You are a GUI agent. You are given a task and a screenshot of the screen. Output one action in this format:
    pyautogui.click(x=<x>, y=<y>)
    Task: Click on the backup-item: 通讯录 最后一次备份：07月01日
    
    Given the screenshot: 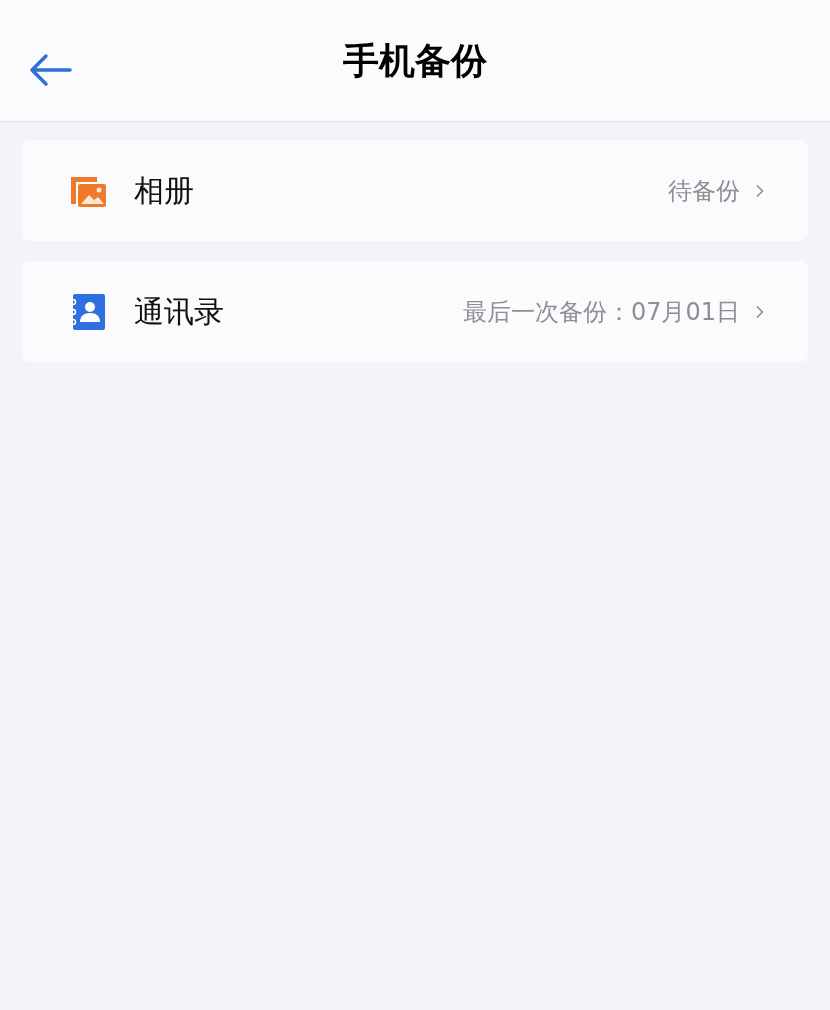 What is the action you would take?
    pyautogui.click(x=415, y=311)
    